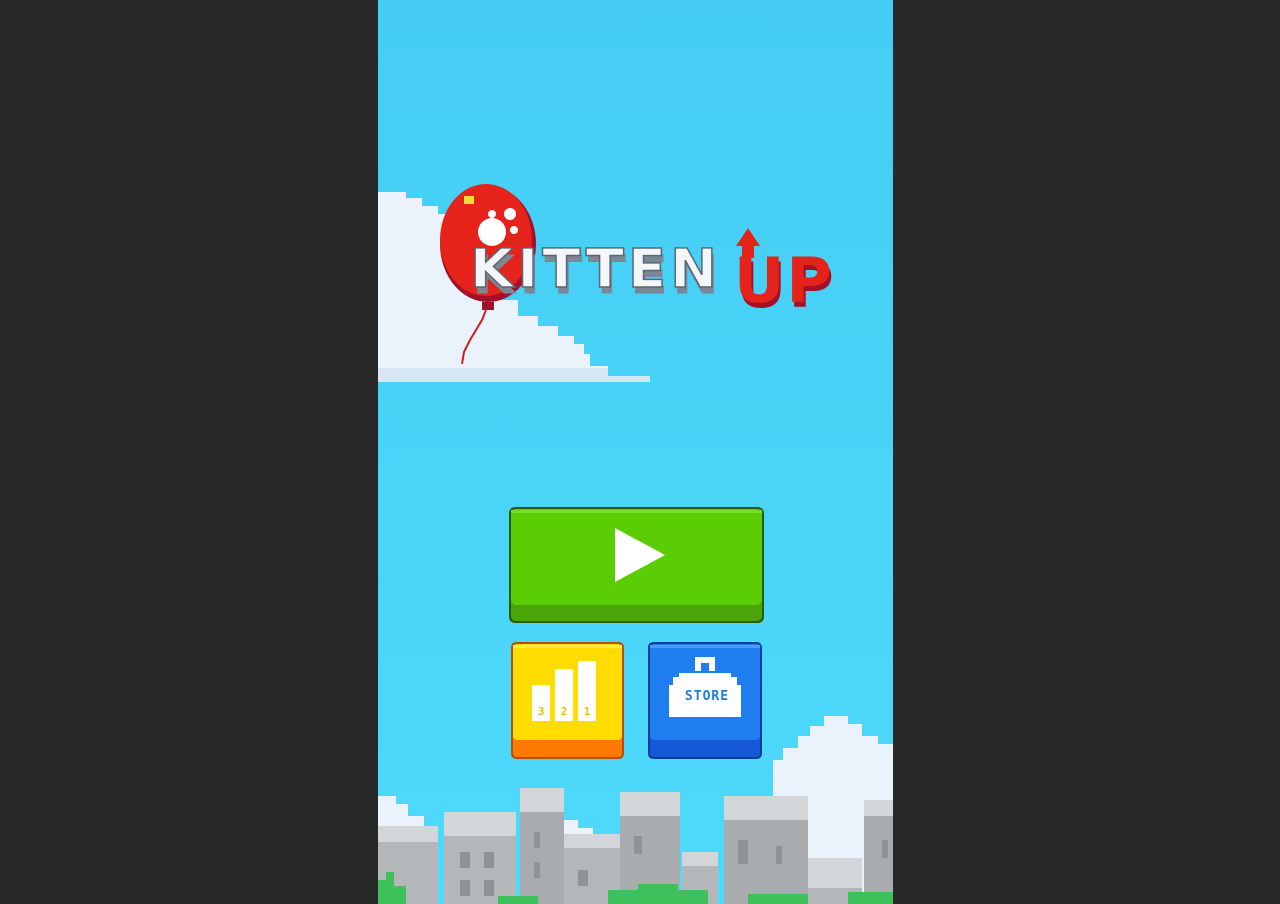  Describe the element at coordinates (564, 711) in the screenshot. I see `rank-label-2: 2` at that location.